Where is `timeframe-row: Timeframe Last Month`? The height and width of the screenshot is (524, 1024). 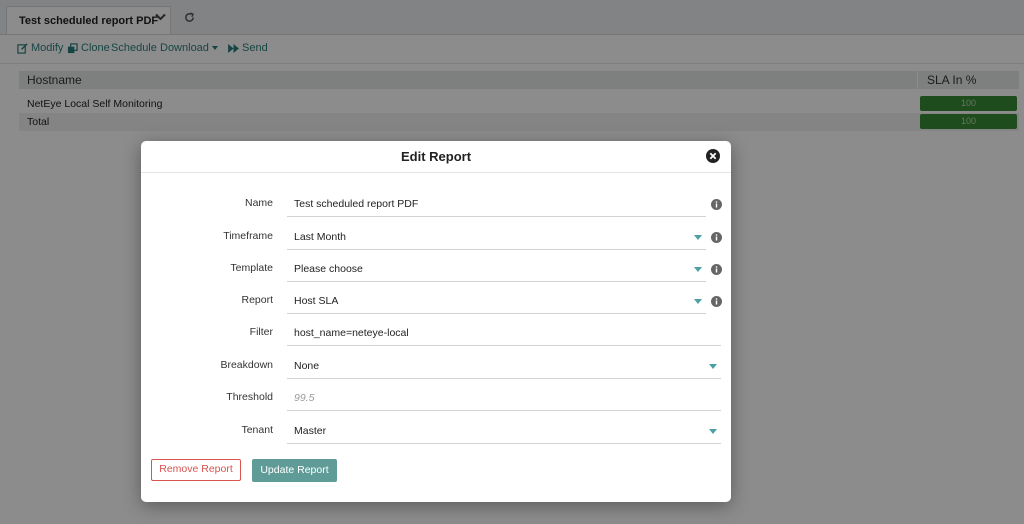
timeframe-row: Timeframe Last Month is located at coordinates (436, 239).